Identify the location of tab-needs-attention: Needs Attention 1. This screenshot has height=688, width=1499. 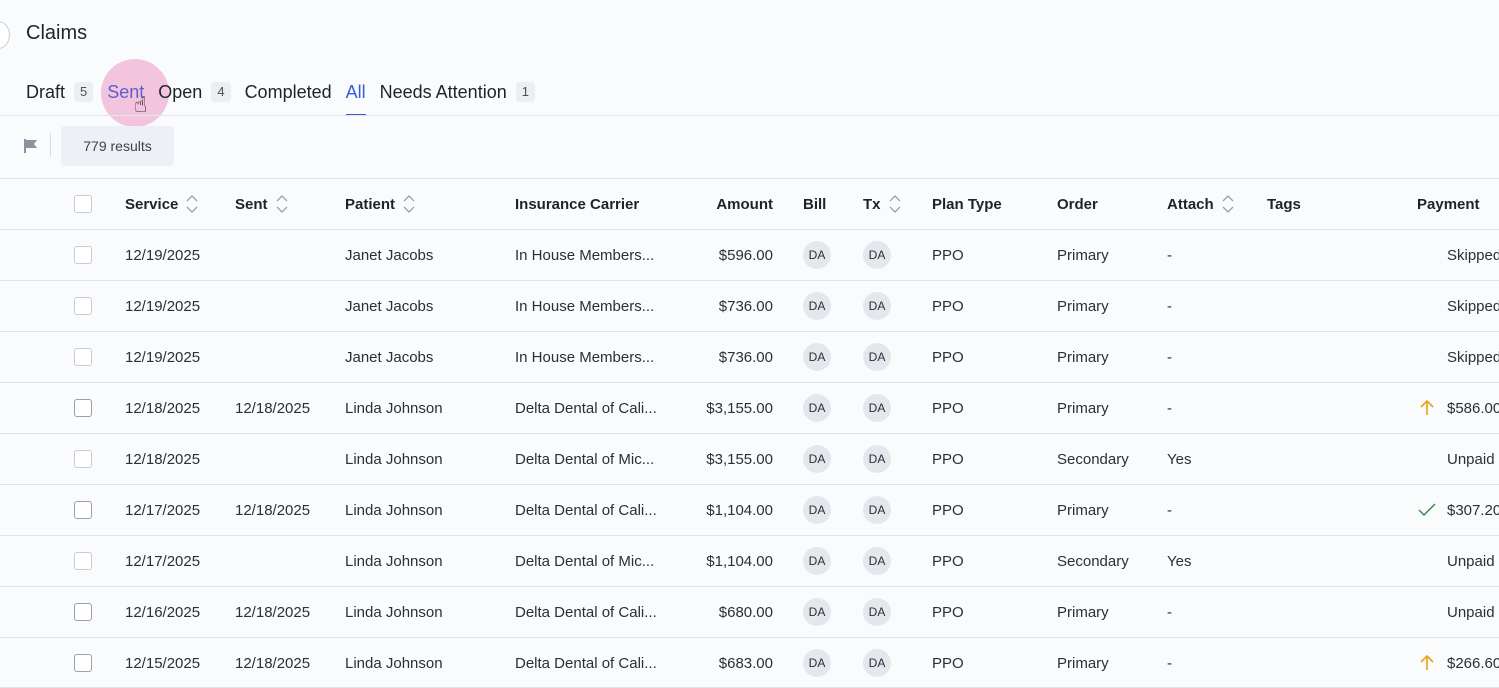
(457, 92).